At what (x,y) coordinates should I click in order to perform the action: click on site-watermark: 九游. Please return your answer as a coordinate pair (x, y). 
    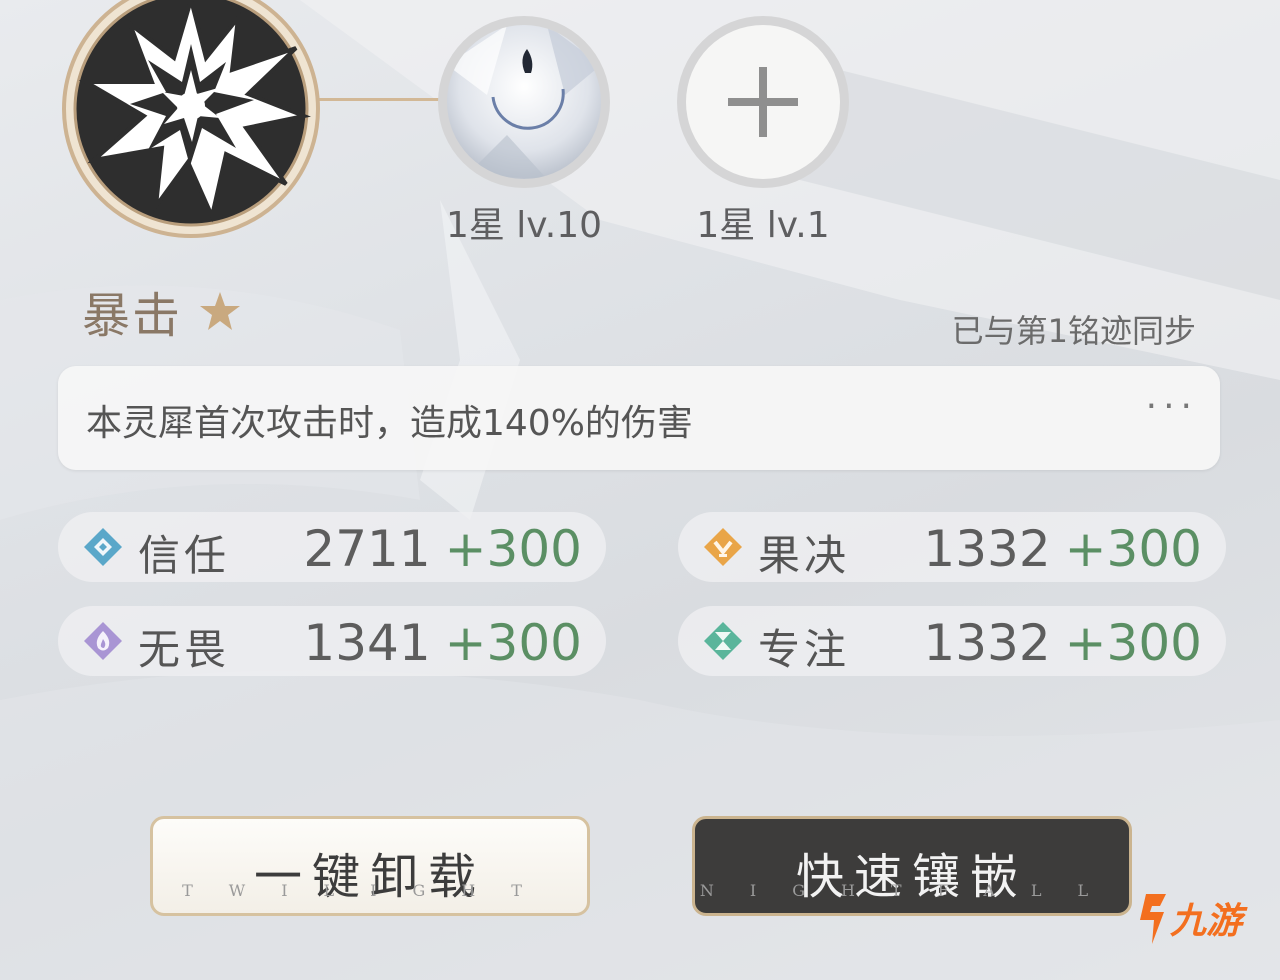
    Looking at the image, I should click on (1192, 920).